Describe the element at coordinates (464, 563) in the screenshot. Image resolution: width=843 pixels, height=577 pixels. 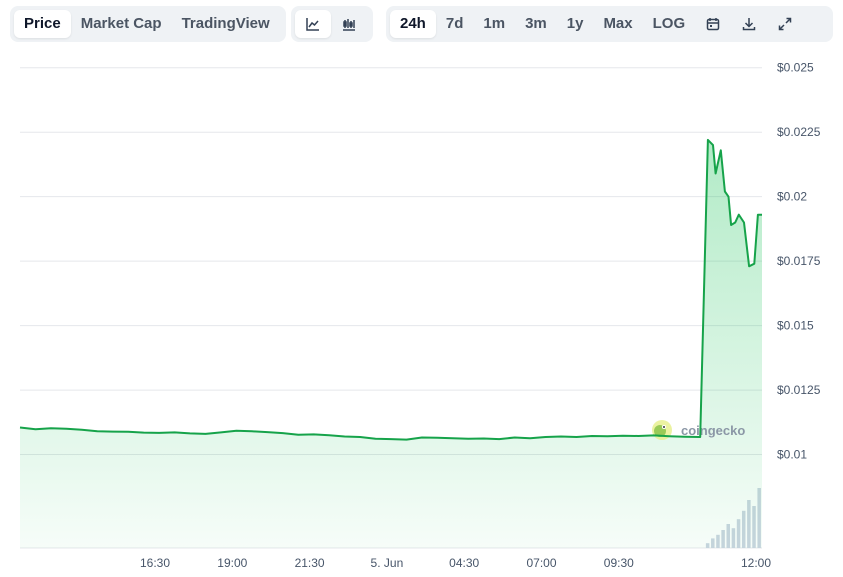
I see `x-tick-label: 04:30` at that location.